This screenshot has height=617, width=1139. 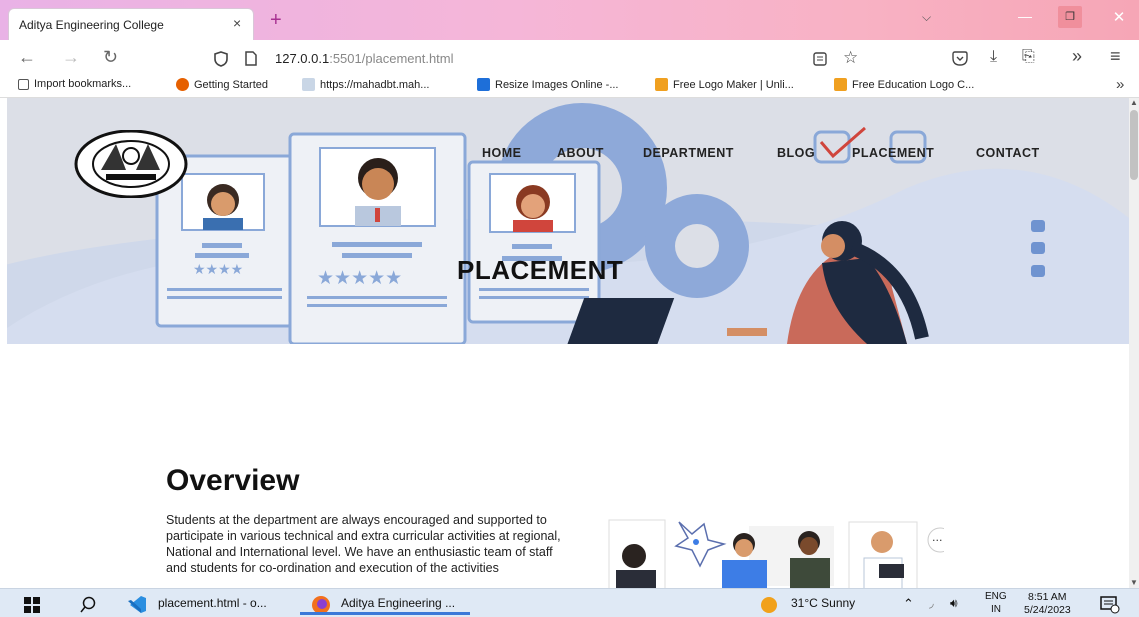 What do you see at coordinates (88, 604) in the screenshot?
I see `search-icon` at bounding box center [88, 604].